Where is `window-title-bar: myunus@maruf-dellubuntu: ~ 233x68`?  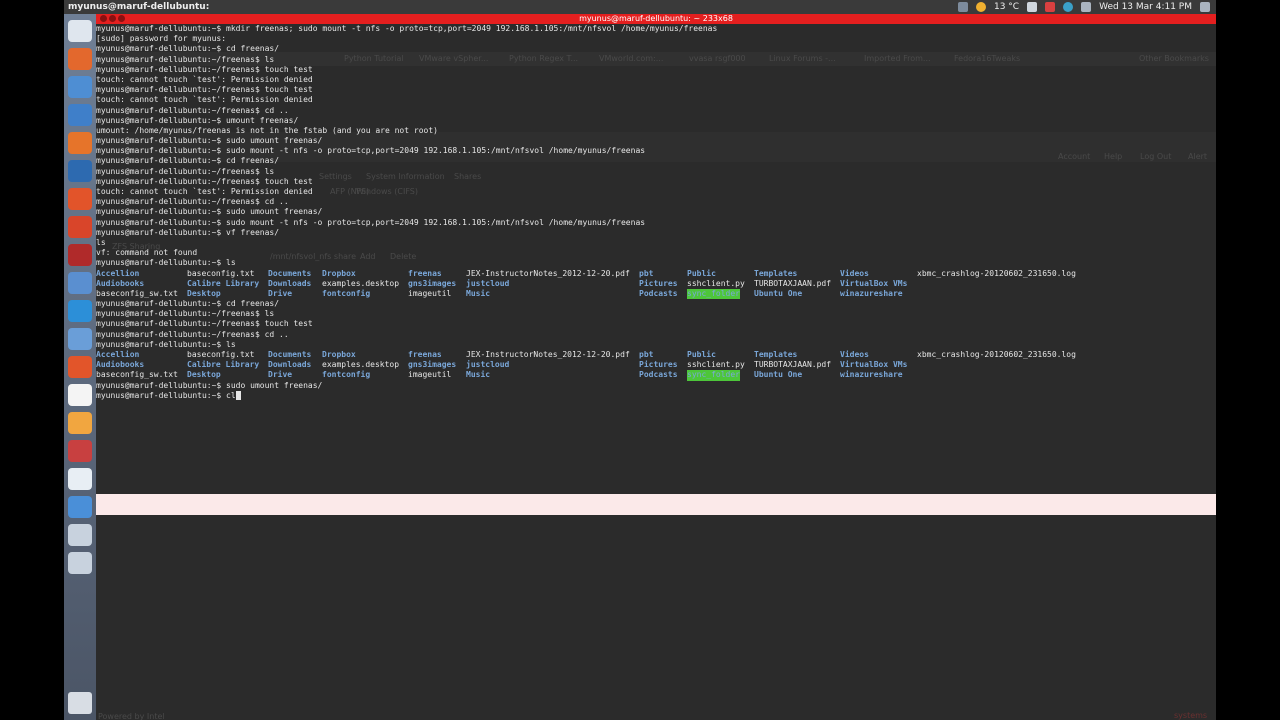
window-title-bar: myunus@maruf-dellubuntu: ~ 233x68 is located at coordinates (656, 19).